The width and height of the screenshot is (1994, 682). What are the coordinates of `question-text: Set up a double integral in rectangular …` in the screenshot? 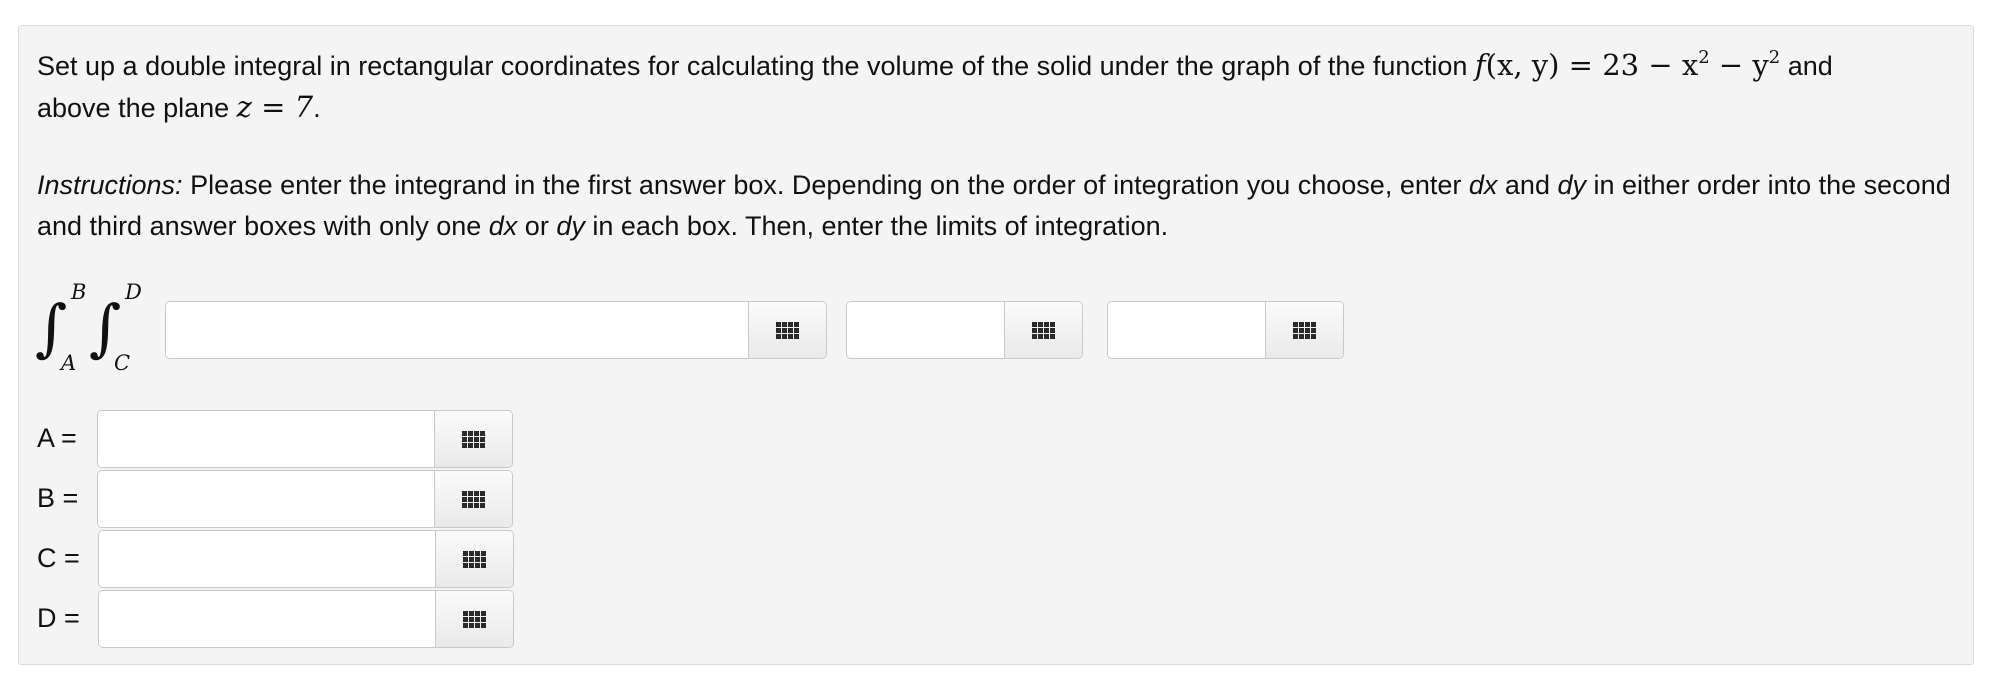 It's located at (935, 85).